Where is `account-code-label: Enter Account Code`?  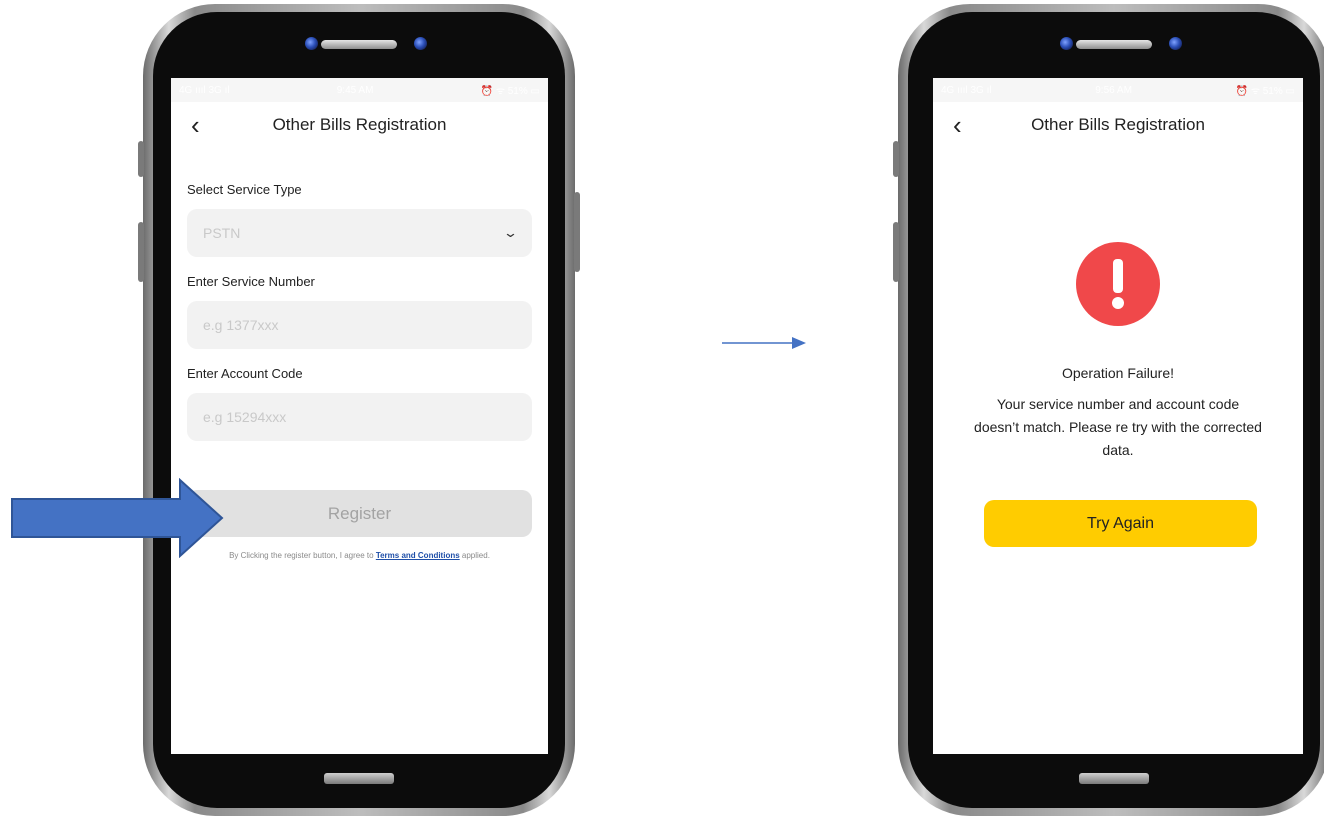 account-code-label: Enter Account Code is located at coordinates (245, 373).